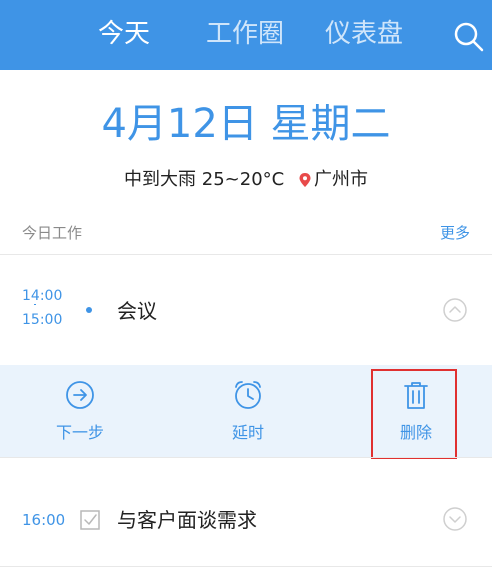 This screenshot has height=582, width=492. What do you see at coordinates (137, 311) in the screenshot?
I see `task-title: 会议` at bounding box center [137, 311].